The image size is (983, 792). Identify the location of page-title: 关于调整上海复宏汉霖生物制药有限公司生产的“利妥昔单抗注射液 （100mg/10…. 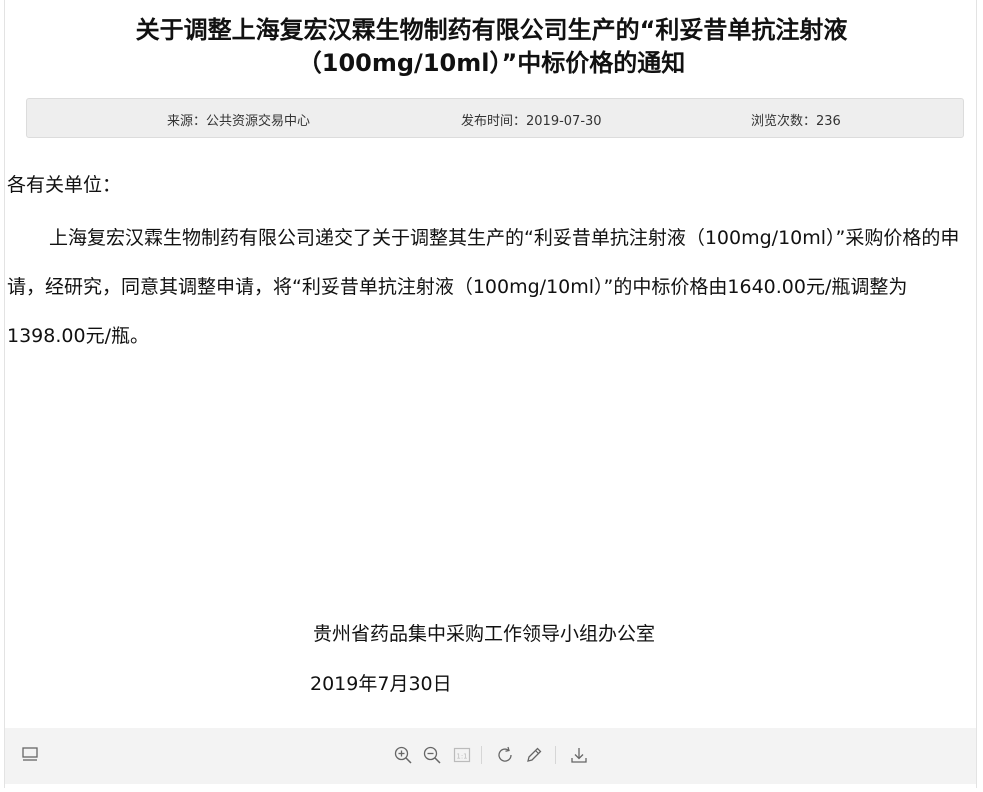
(491, 47).